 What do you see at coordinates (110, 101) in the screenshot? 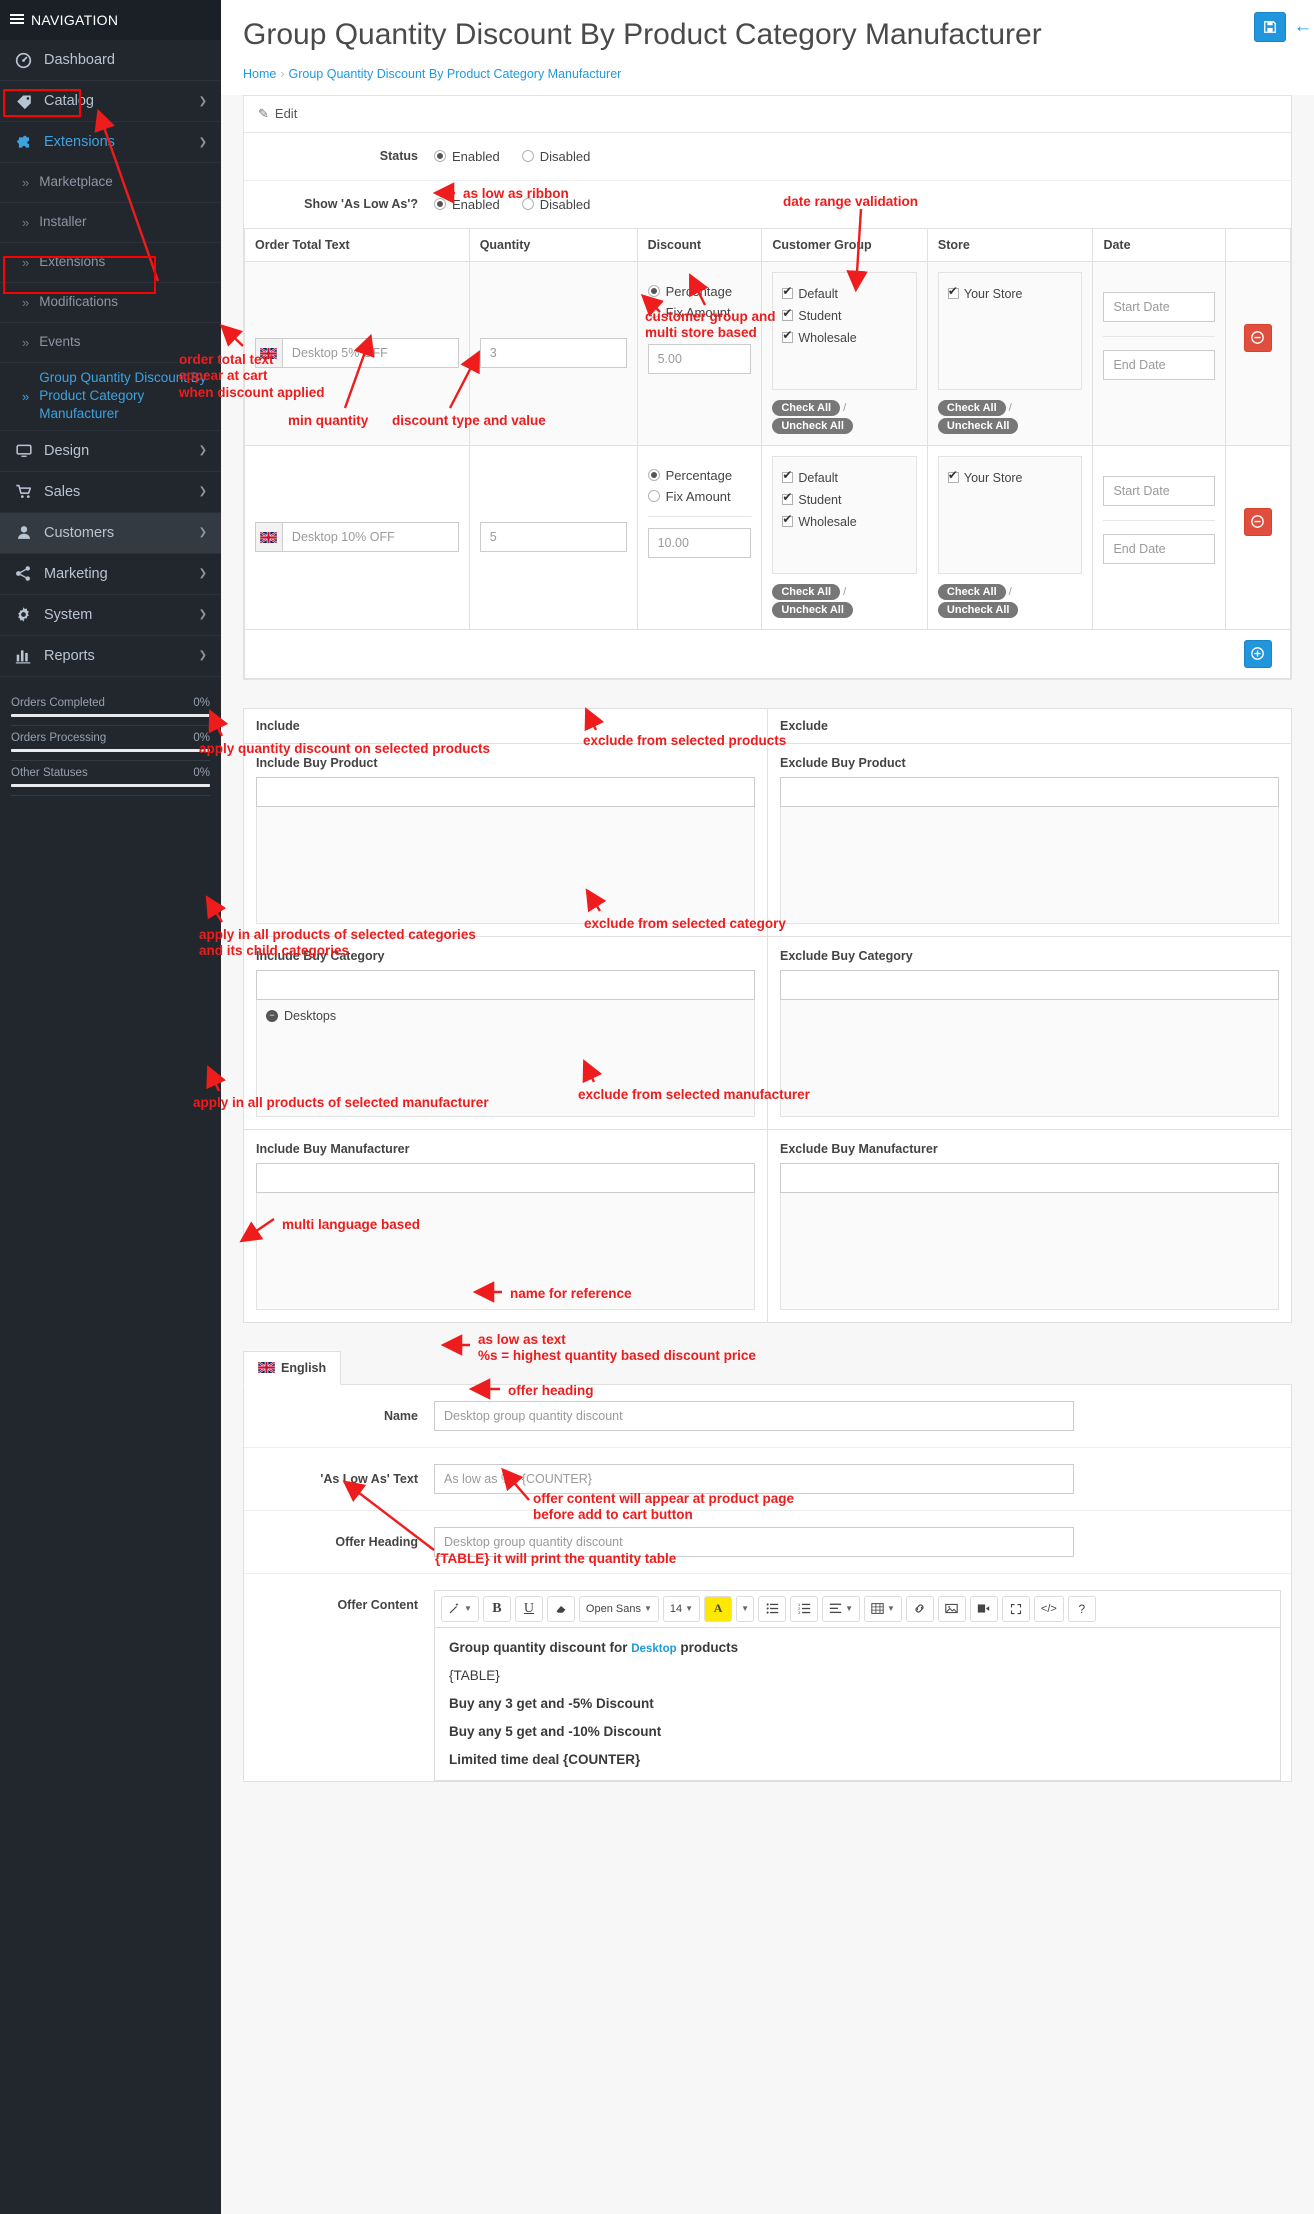
I see `sidebar-item-catalog: Catalog ❯` at bounding box center [110, 101].